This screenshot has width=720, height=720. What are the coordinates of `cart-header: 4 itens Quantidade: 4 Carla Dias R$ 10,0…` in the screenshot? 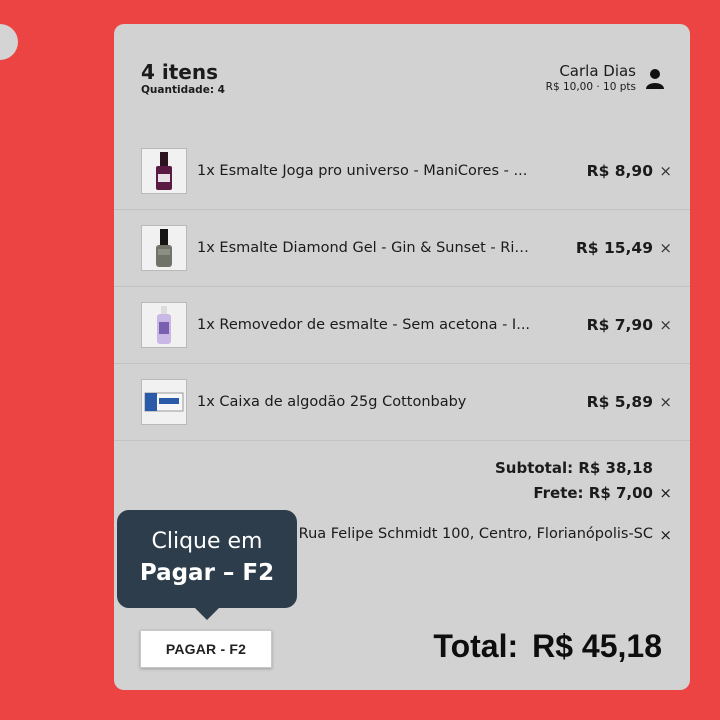 It's located at (402, 85).